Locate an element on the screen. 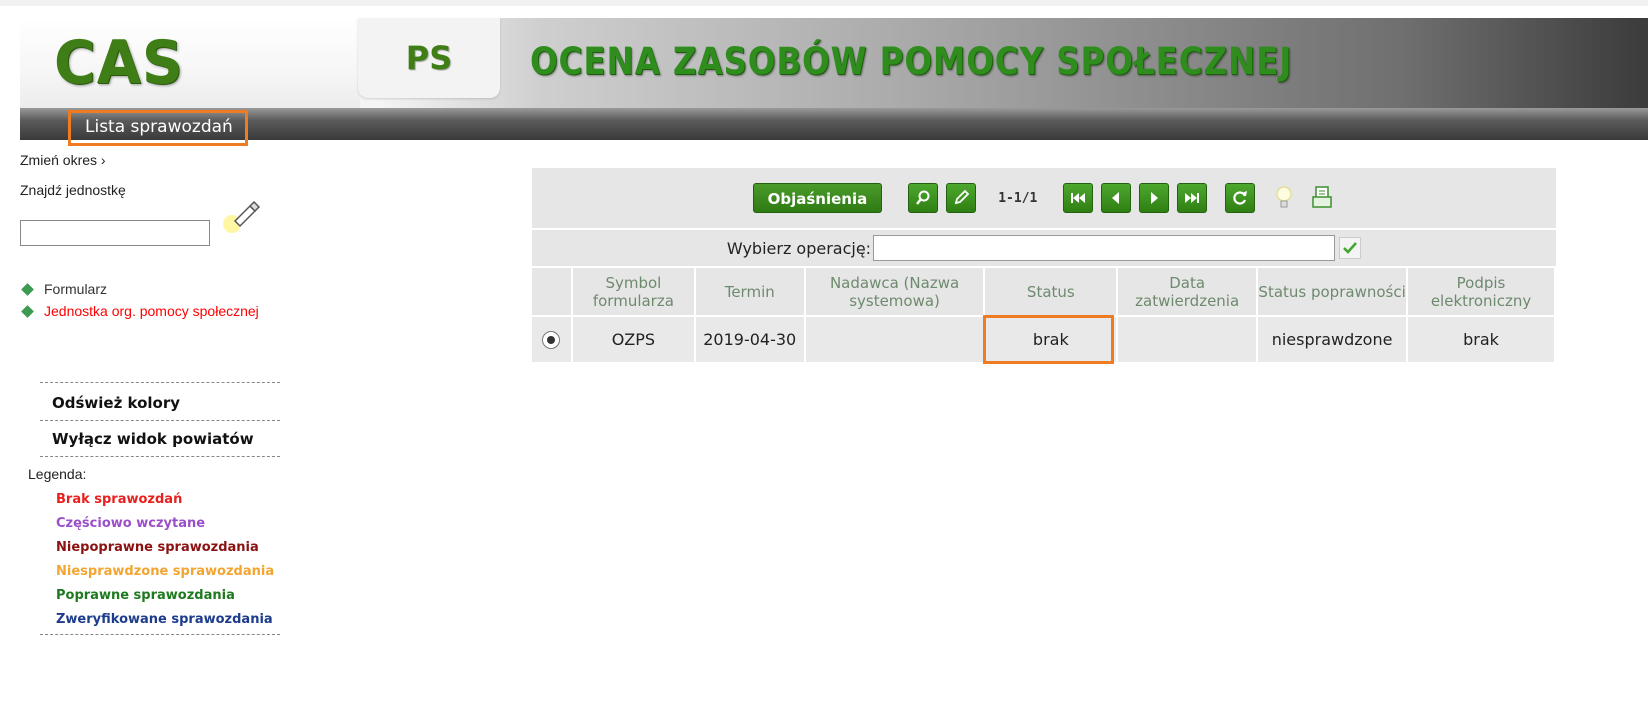  flashlight-icon is located at coordinates (242, 215).